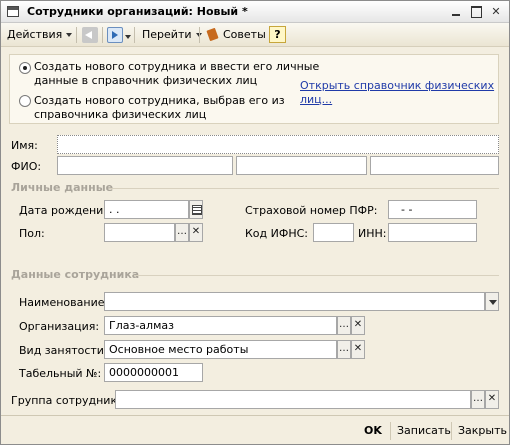 The width and height of the screenshot is (510, 445). I want to click on personal-data-section-title: Личные данные, so click(62, 187).